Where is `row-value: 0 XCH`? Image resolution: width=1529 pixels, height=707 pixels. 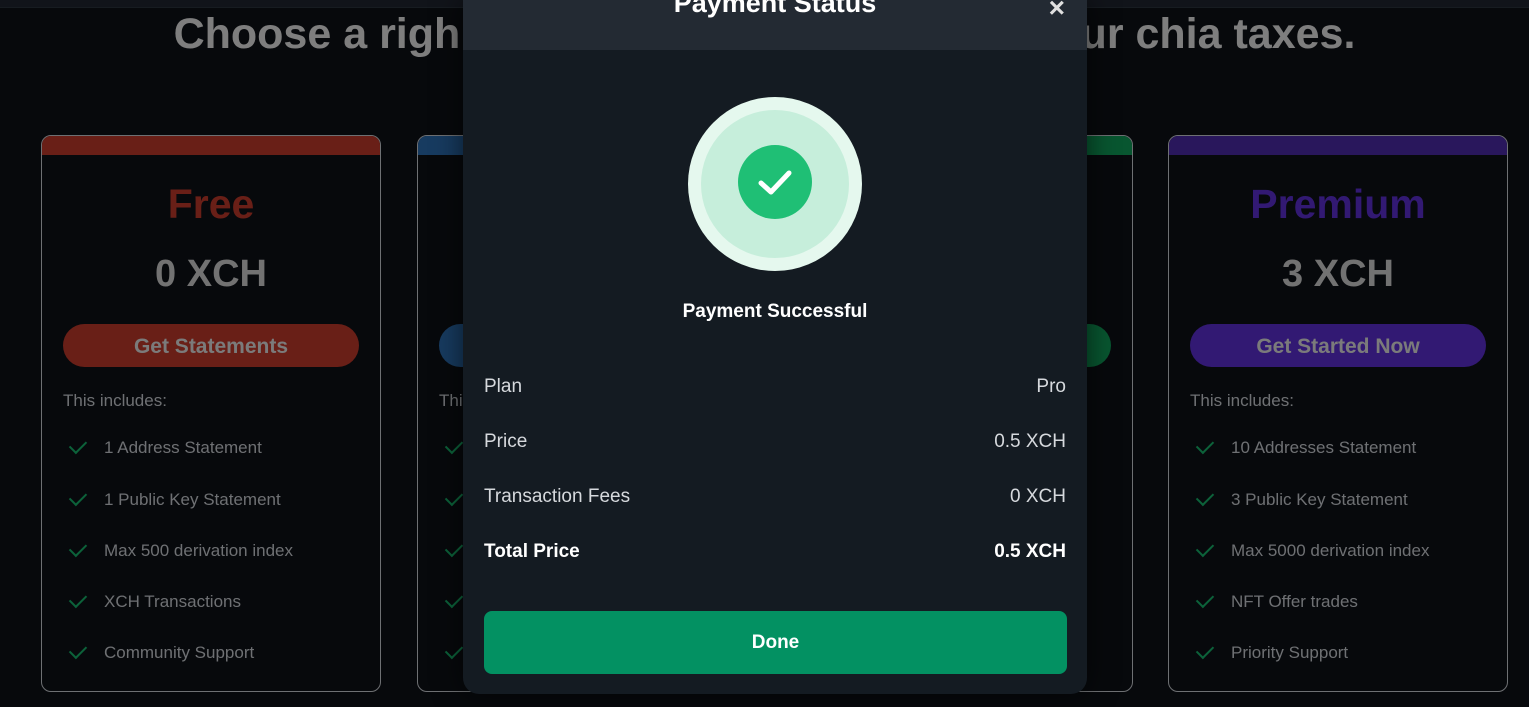 row-value: 0 XCH is located at coordinates (1038, 496).